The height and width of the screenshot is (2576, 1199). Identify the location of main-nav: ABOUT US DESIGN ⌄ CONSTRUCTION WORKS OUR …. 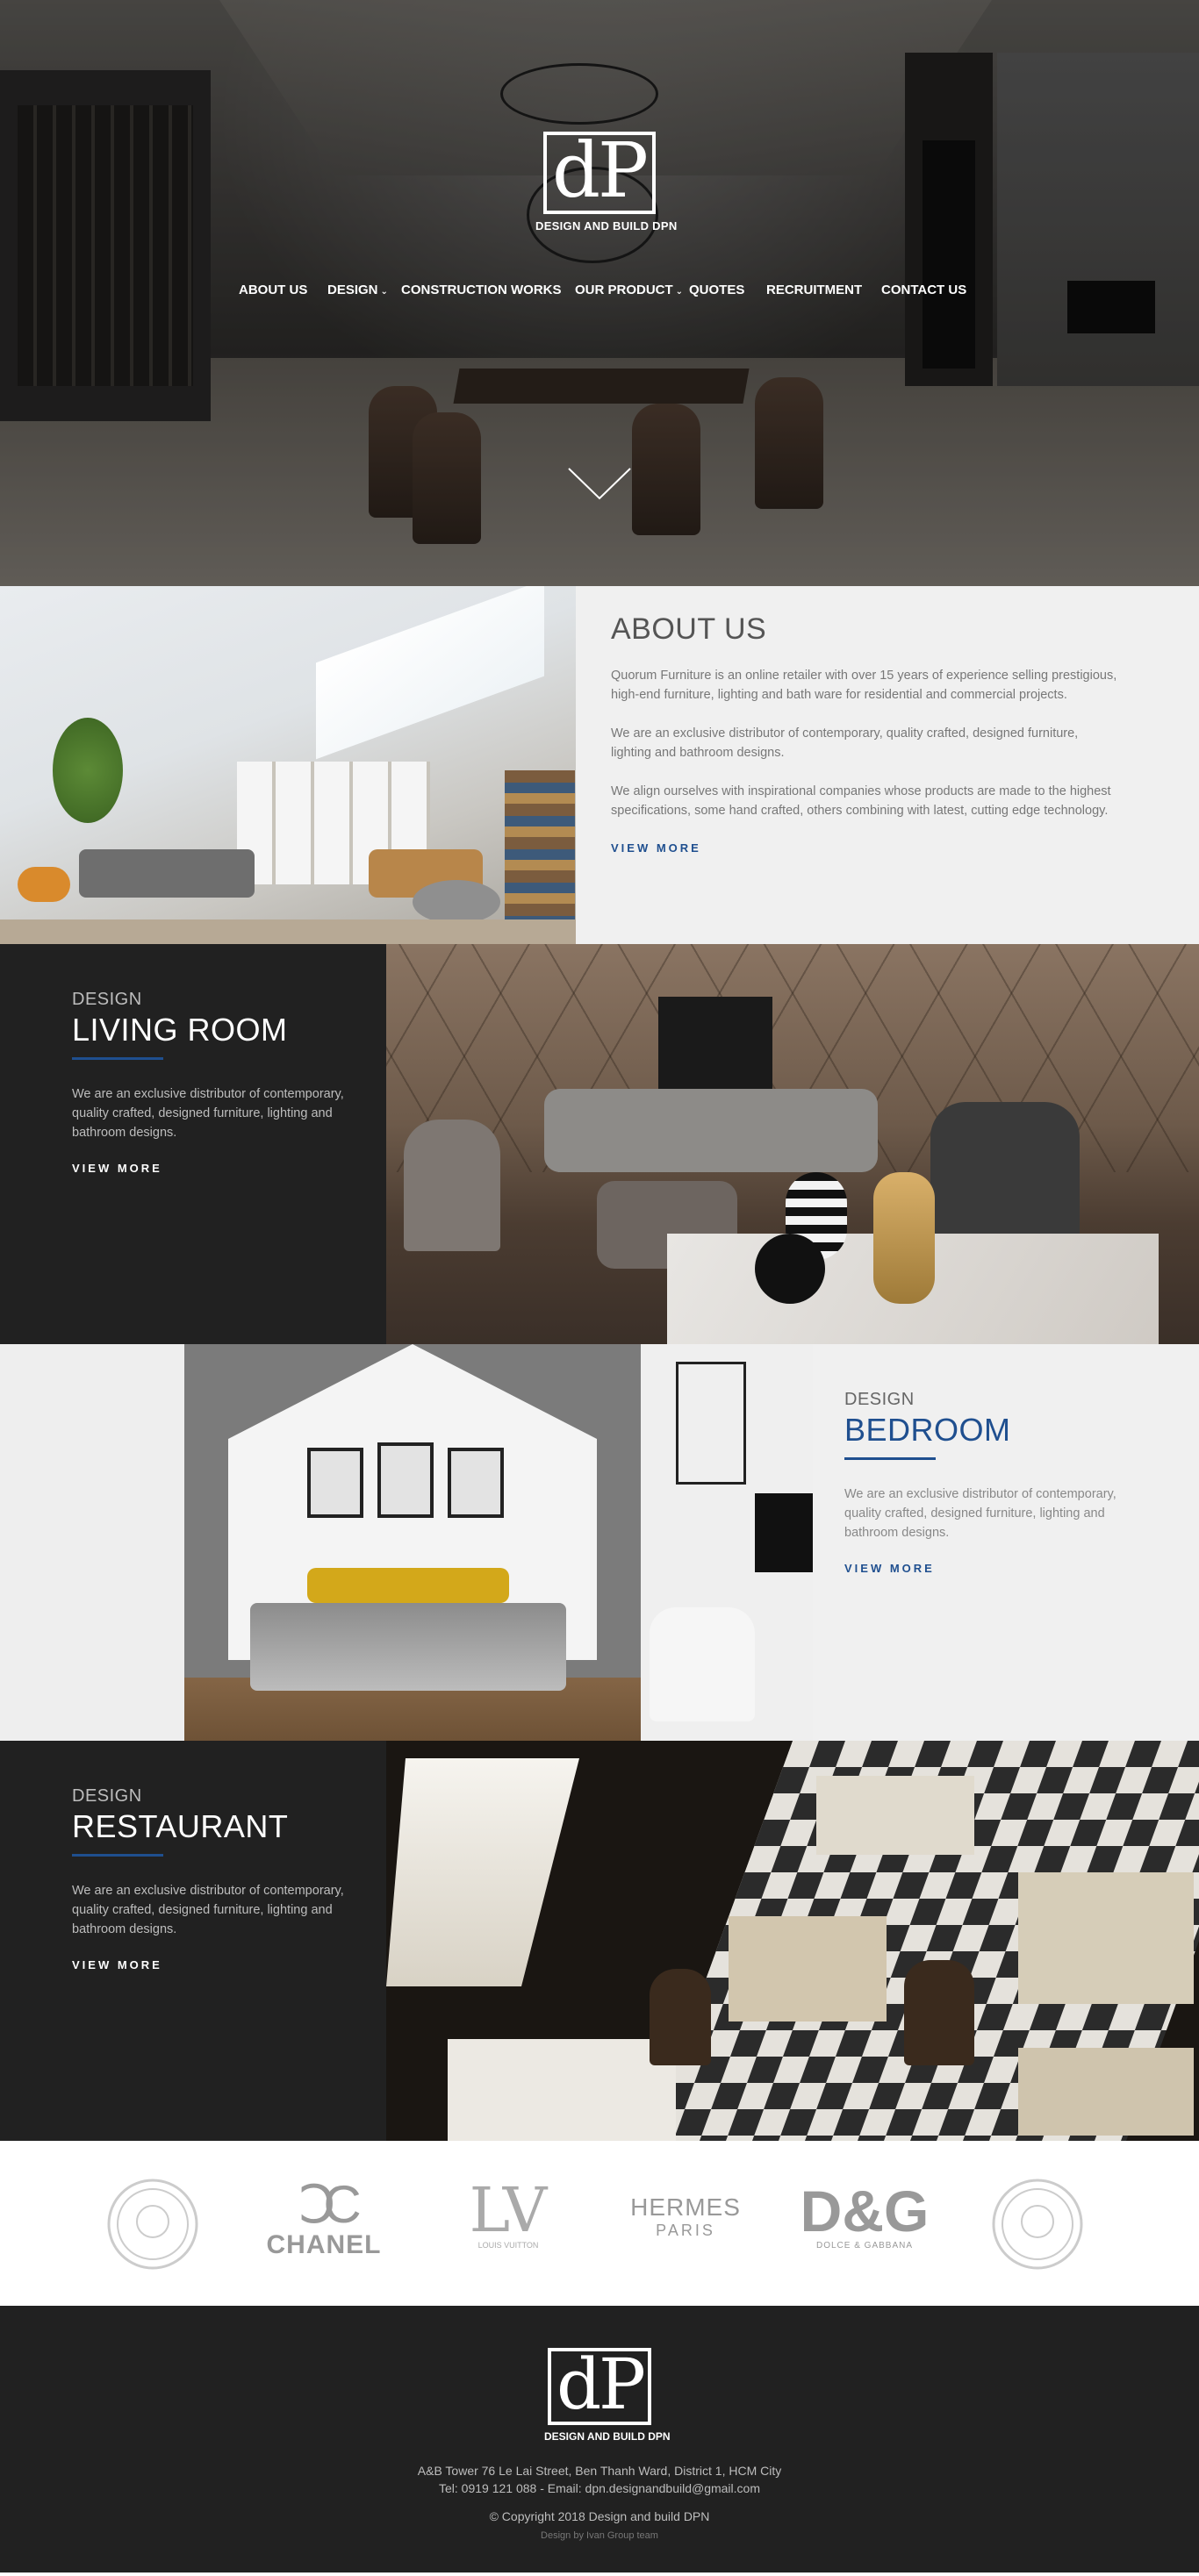
(599, 293).